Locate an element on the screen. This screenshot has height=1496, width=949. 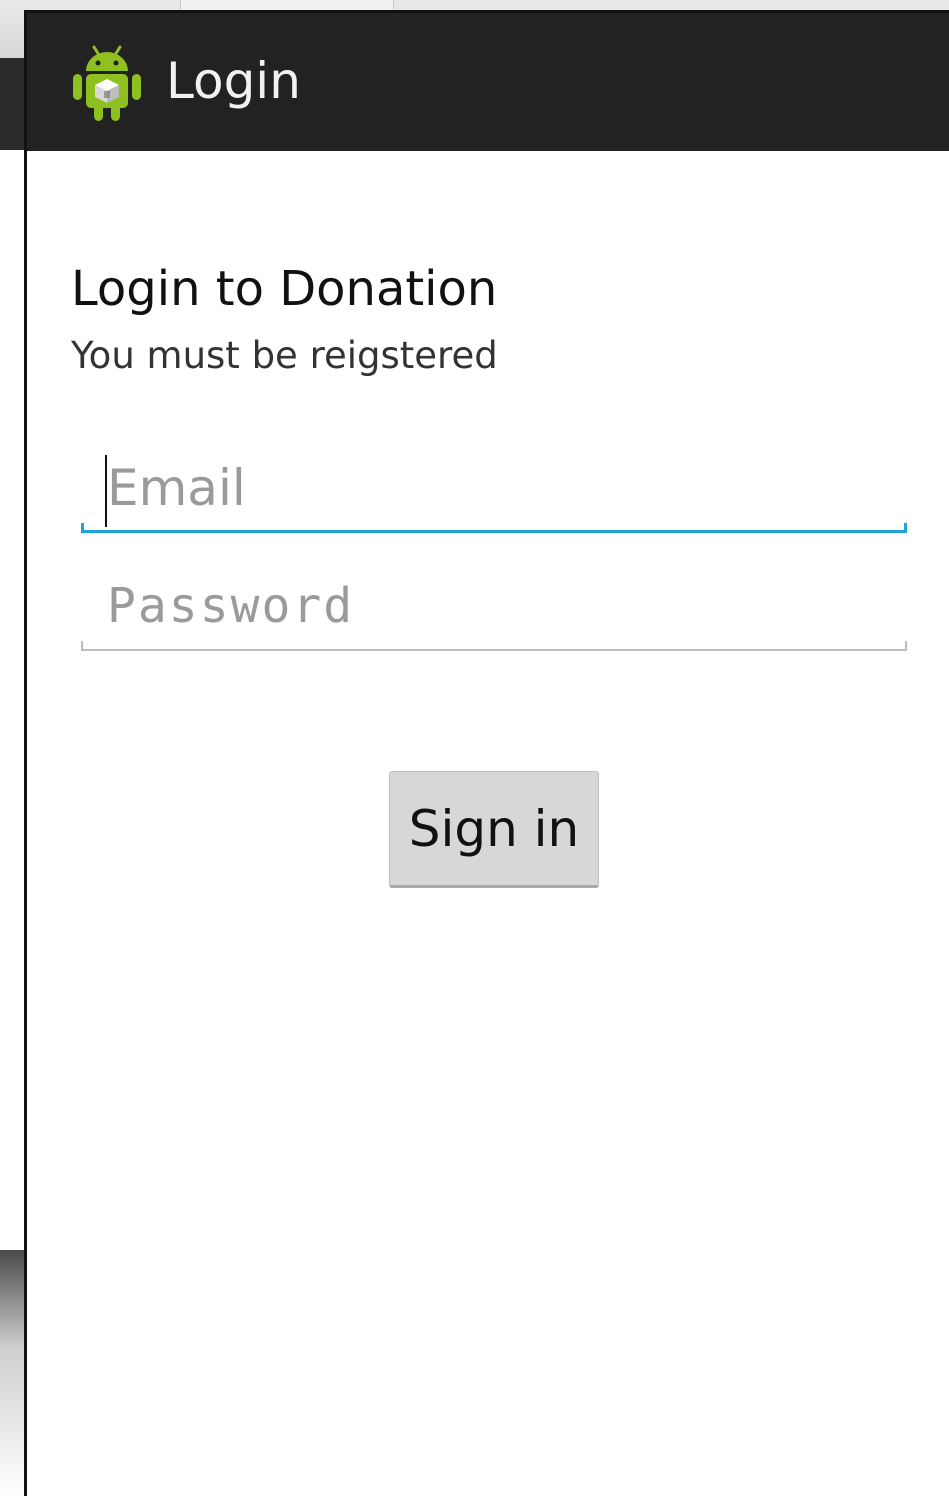
page-subtitle: You must be reigstered is located at coordinates (284, 355).